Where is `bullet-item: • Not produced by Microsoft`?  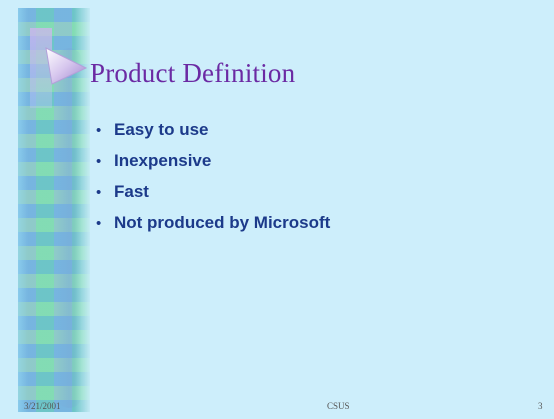
bullet-item: • Not produced by Microsoft is located at coordinates (213, 228).